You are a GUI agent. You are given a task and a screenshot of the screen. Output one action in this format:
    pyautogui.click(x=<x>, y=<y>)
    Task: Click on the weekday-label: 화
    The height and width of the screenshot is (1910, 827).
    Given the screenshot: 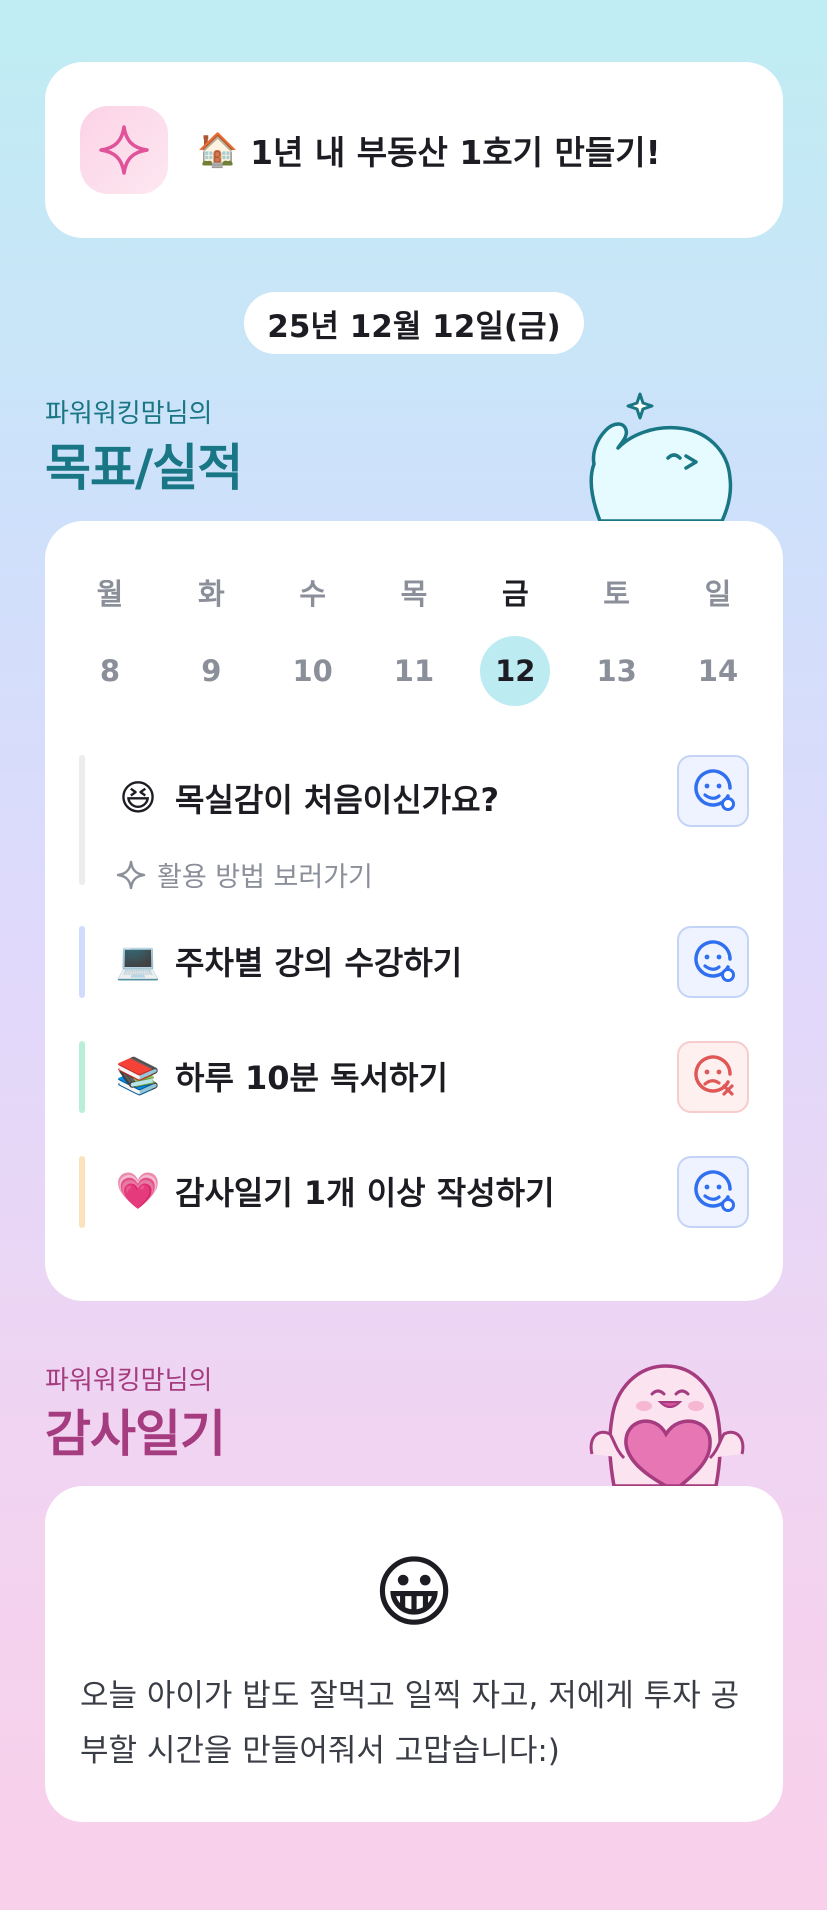 What is the action you would take?
    pyautogui.click(x=211, y=594)
    